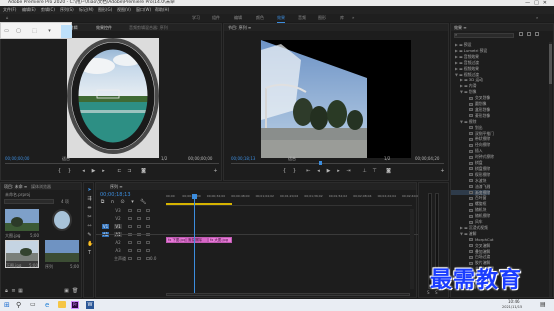  Describe the element at coordinates (470, 256) in the screenshot. I see `effects-tree-item: 白场过渡` at that location.